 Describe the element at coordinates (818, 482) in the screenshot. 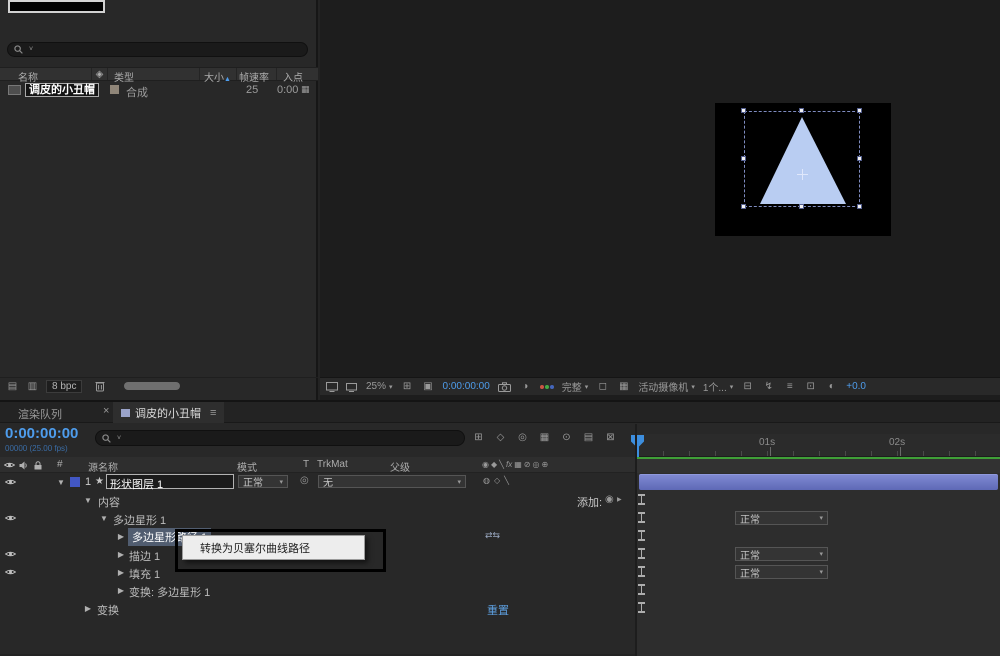

I see `layer-duration-bar` at that location.